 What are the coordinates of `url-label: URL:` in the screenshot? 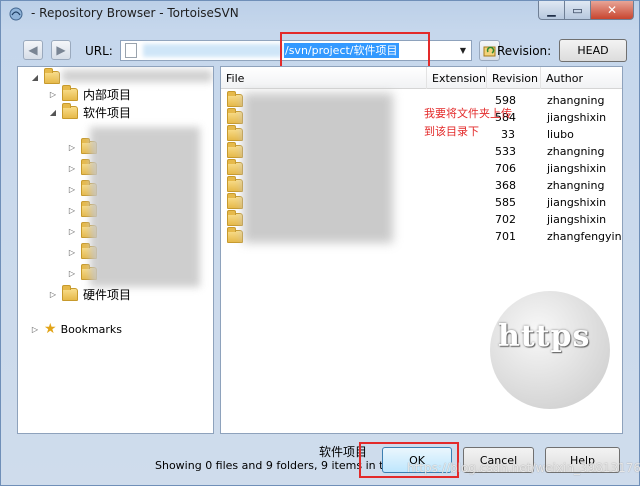 It's located at (99, 51).